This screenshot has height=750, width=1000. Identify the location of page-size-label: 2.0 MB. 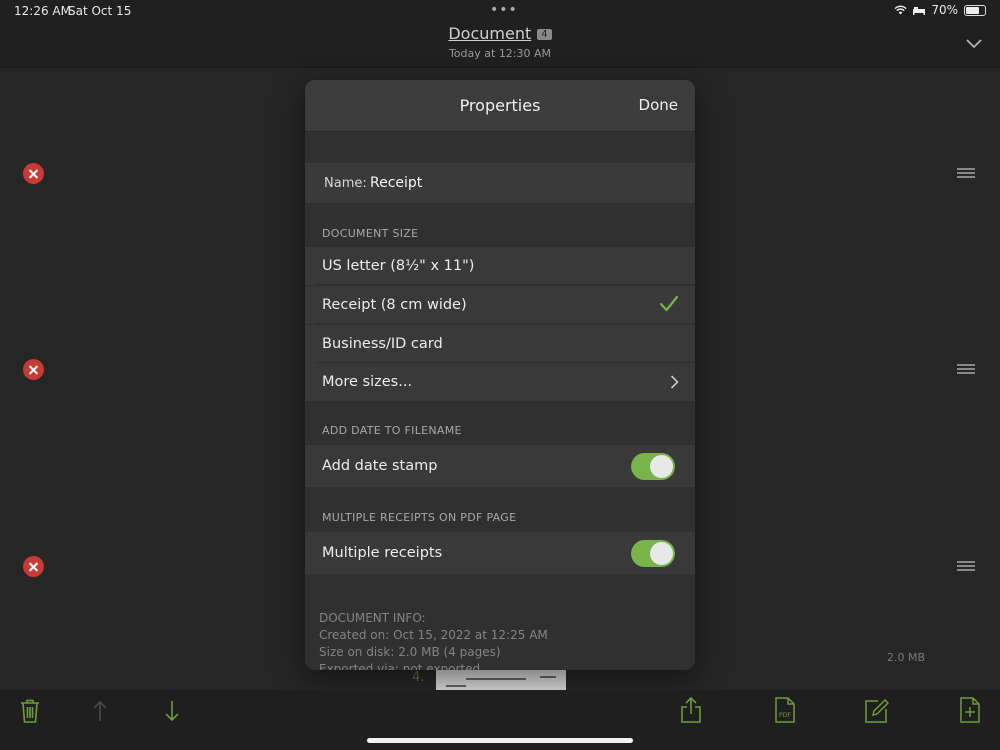
(906, 657).